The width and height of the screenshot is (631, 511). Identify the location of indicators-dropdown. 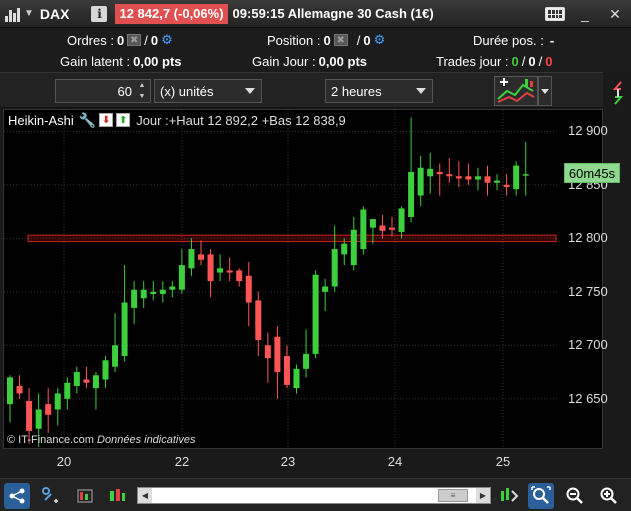
(545, 91).